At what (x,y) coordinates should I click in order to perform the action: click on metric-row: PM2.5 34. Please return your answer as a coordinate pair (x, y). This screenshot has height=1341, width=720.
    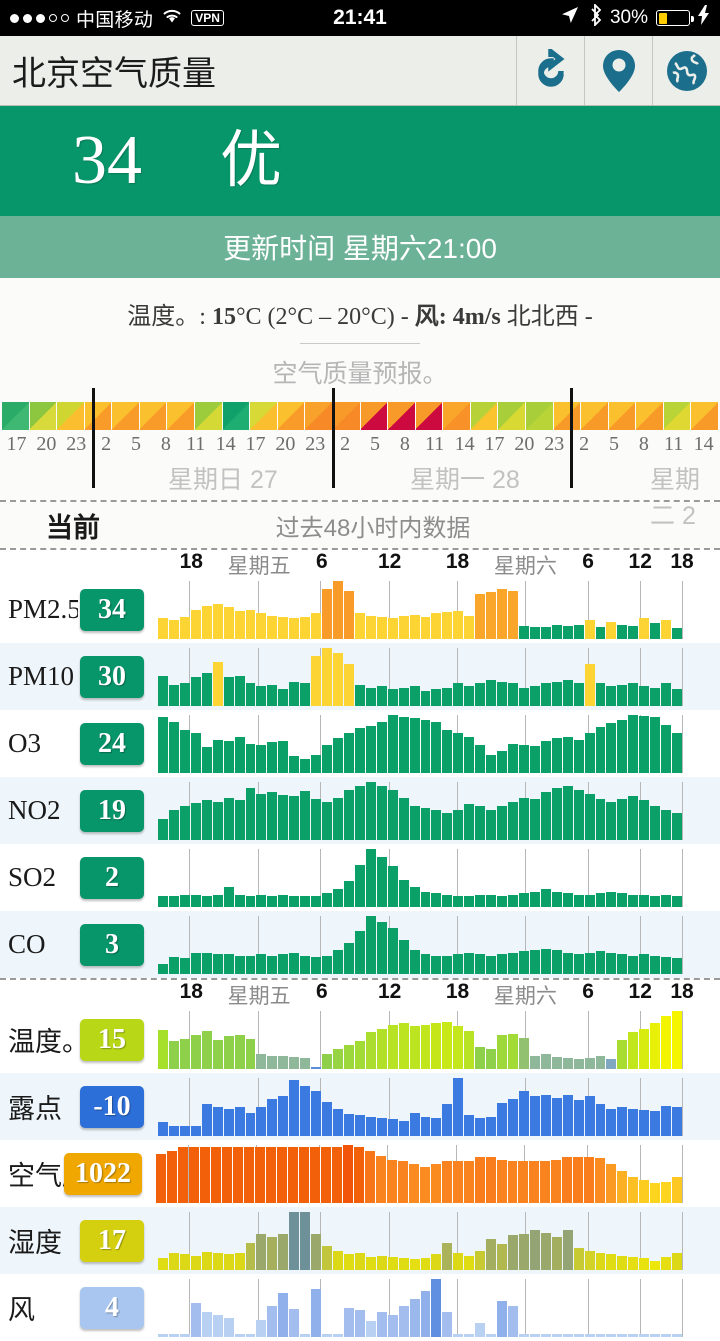
    Looking at the image, I should click on (360, 609).